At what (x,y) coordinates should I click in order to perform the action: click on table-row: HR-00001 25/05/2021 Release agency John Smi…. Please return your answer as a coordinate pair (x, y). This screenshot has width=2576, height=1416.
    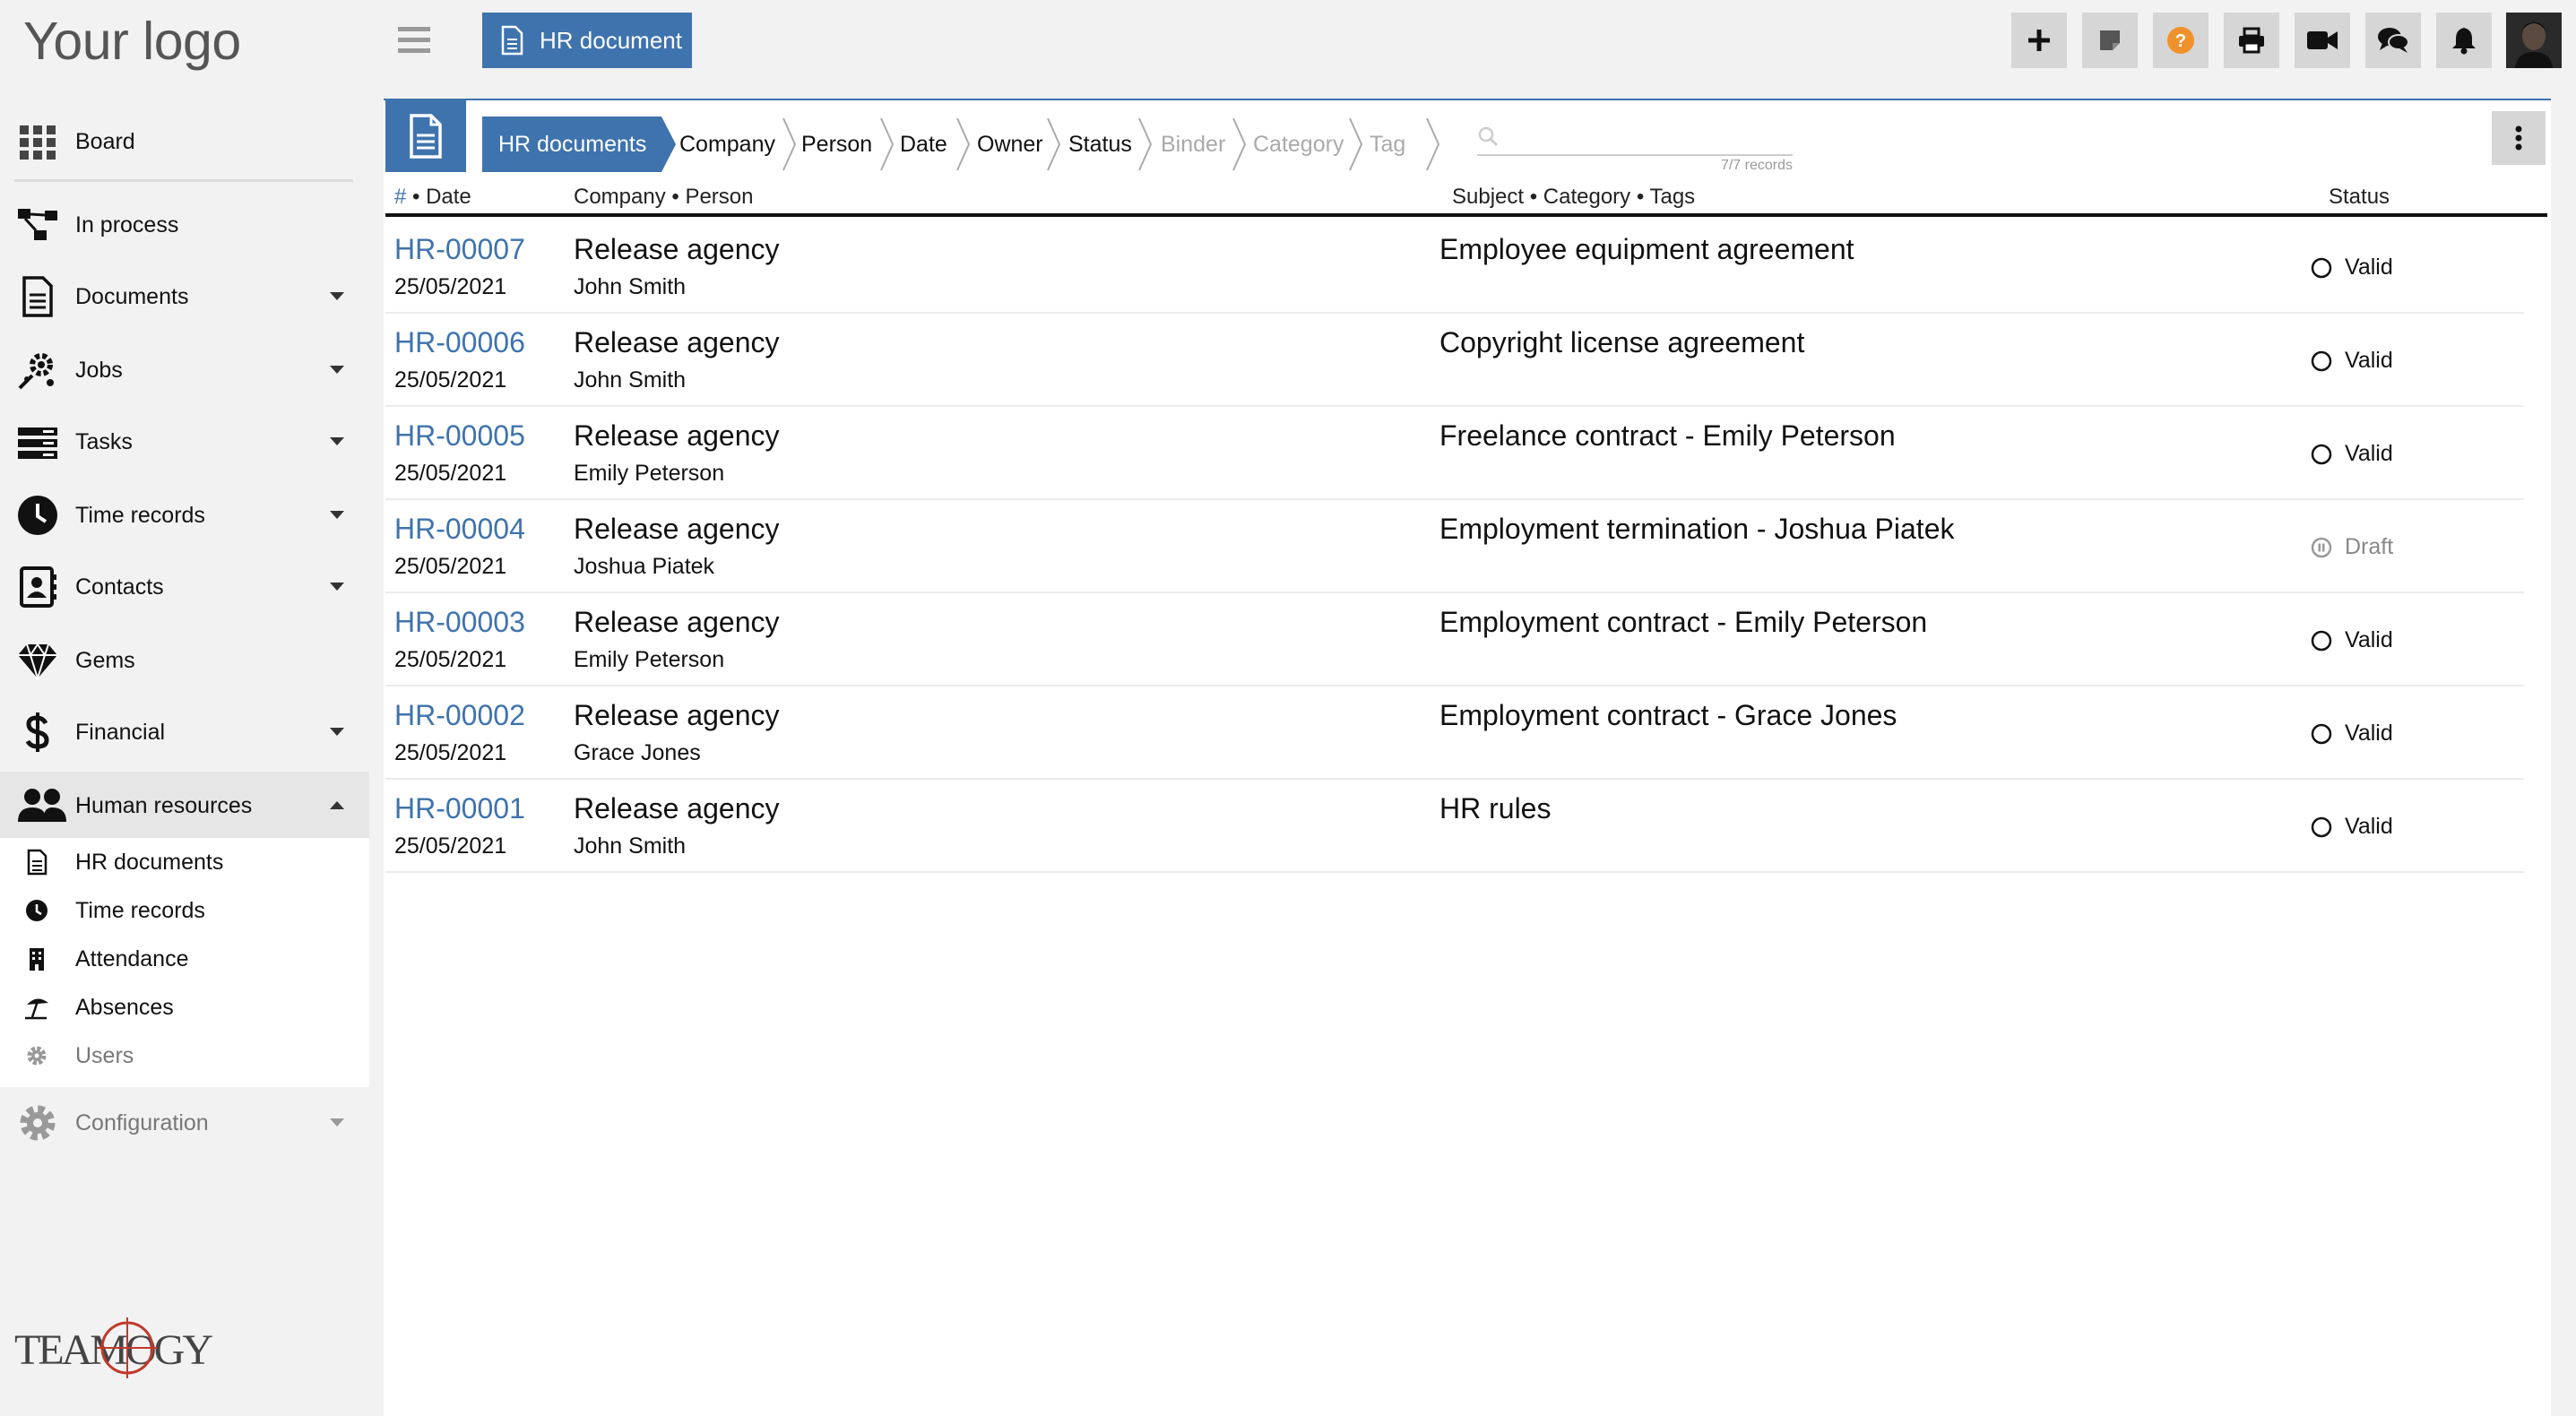
    Looking at the image, I should click on (1454, 826).